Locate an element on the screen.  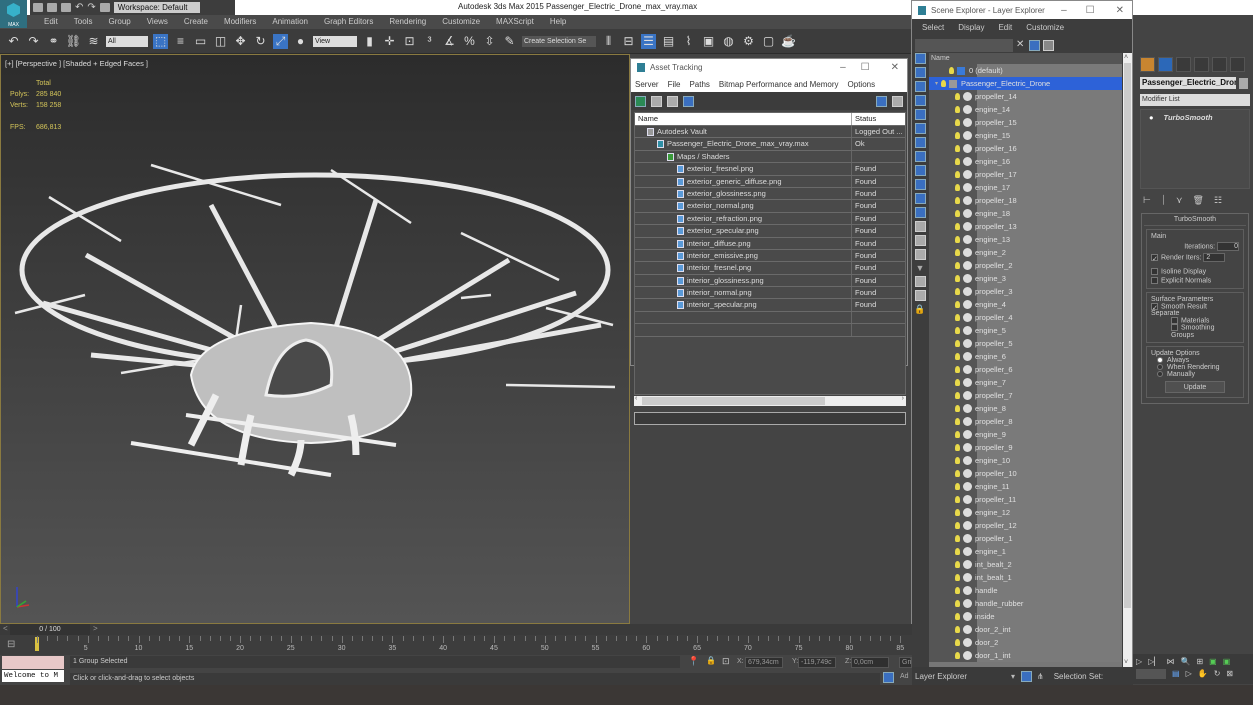
asset-horizontal-scrollbar: ‹ › is located at coordinates (770, 400).